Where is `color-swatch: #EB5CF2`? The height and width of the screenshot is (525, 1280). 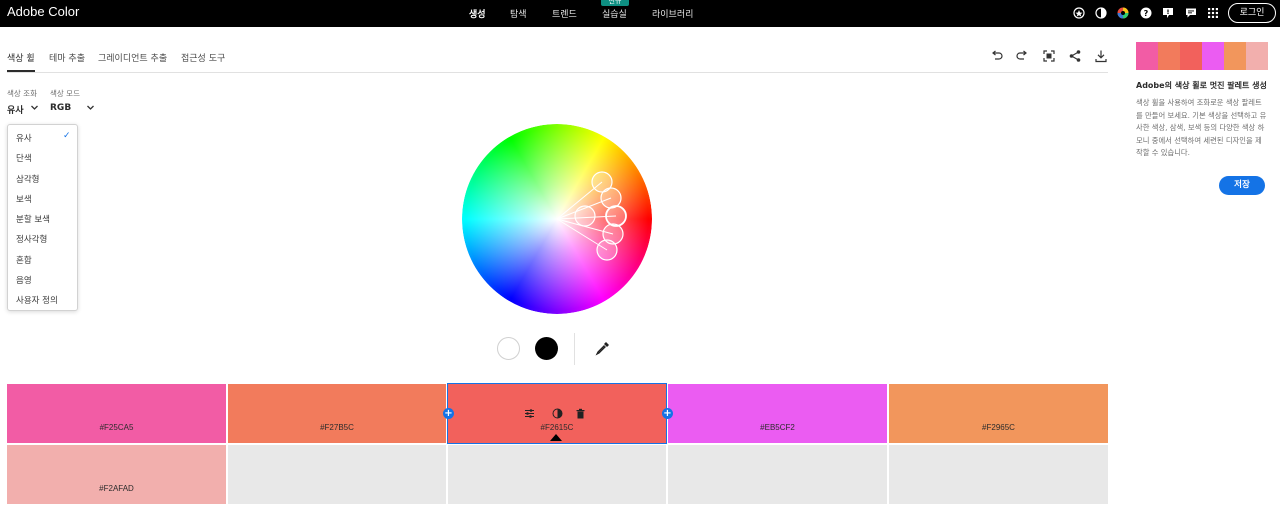
color-swatch: #EB5CF2 is located at coordinates (777, 413).